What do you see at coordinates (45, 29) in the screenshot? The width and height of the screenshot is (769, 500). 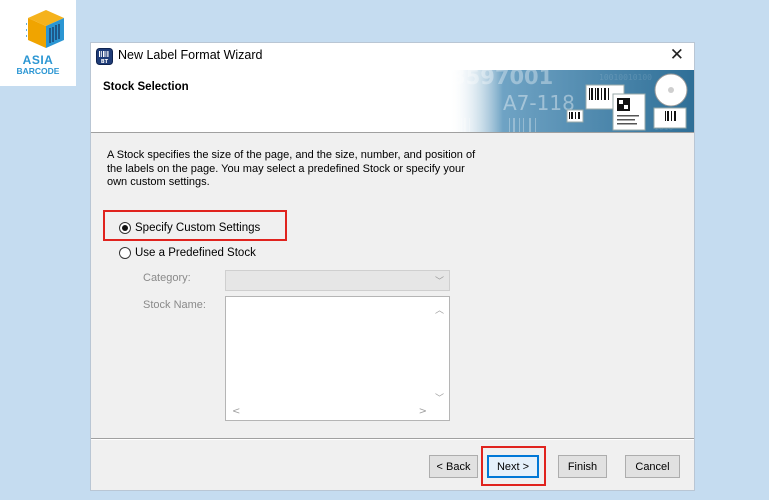 I see `logo-box-icon` at bounding box center [45, 29].